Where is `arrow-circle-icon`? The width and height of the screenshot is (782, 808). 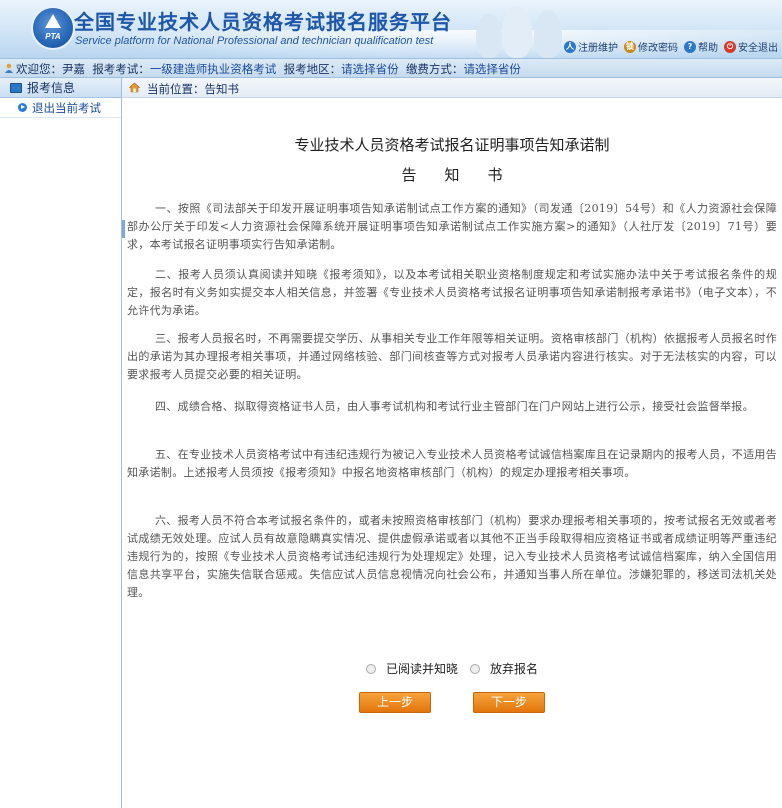
arrow-circle-icon is located at coordinates (22, 107).